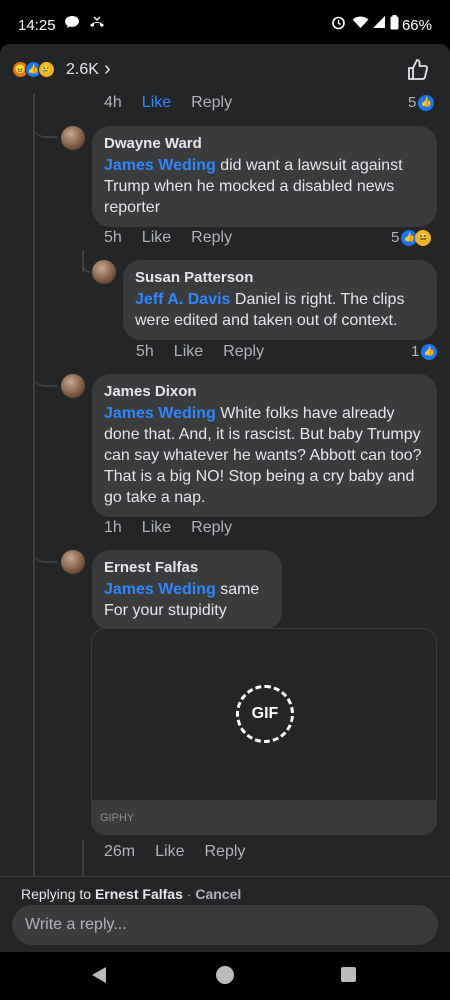 The image size is (450, 1000). I want to click on replying-to-label: Replying to Ernest Falfas · Cancel, so click(131, 894).